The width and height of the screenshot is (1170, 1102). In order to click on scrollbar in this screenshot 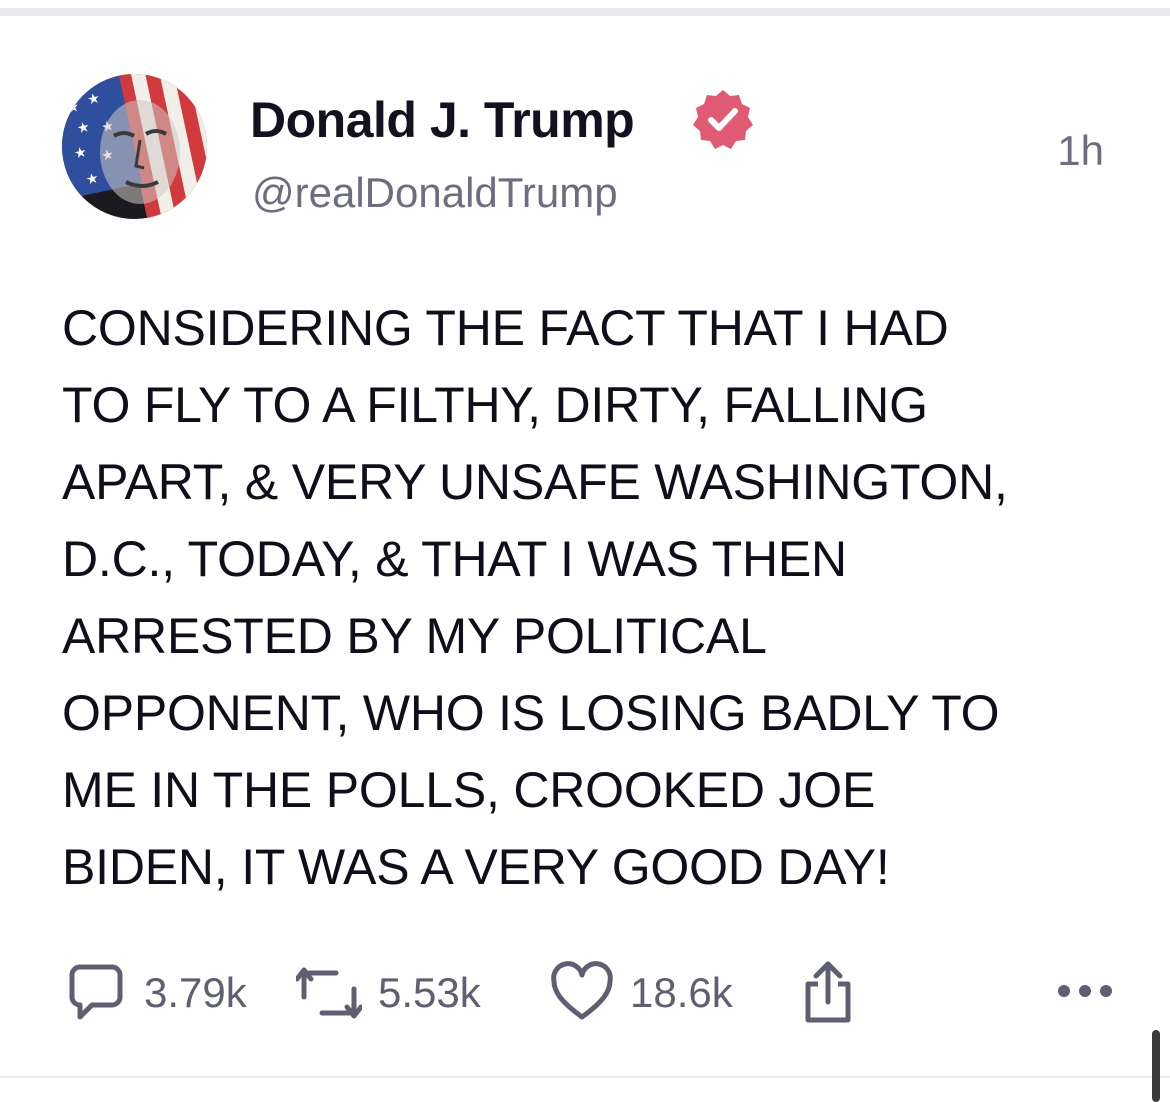, I will do `click(1156, 1066)`.